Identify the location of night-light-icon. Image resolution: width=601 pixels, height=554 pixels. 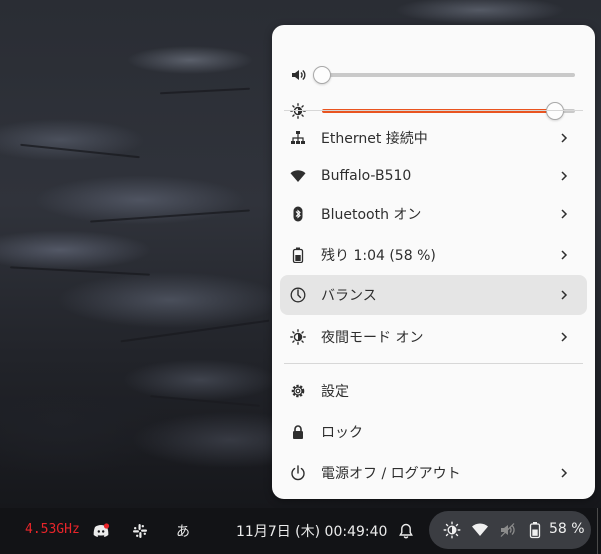
(298, 337).